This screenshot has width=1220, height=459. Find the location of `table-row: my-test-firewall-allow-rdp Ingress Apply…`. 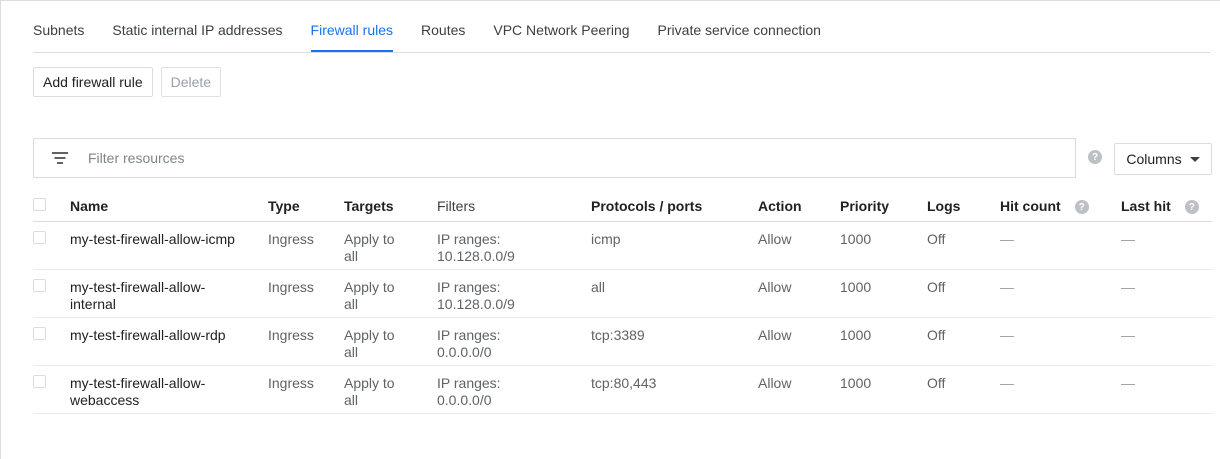

table-row: my-test-firewall-allow-rdp Ingress Apply… is located at coordinates (622, 341).